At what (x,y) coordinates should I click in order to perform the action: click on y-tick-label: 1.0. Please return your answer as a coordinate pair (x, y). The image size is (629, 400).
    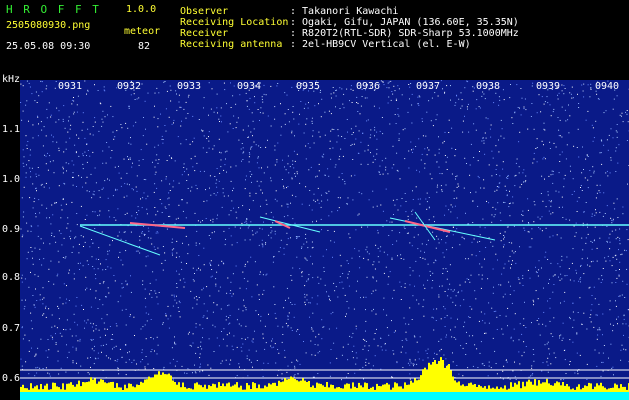
    Looking at the image, I should click on (11, 179).